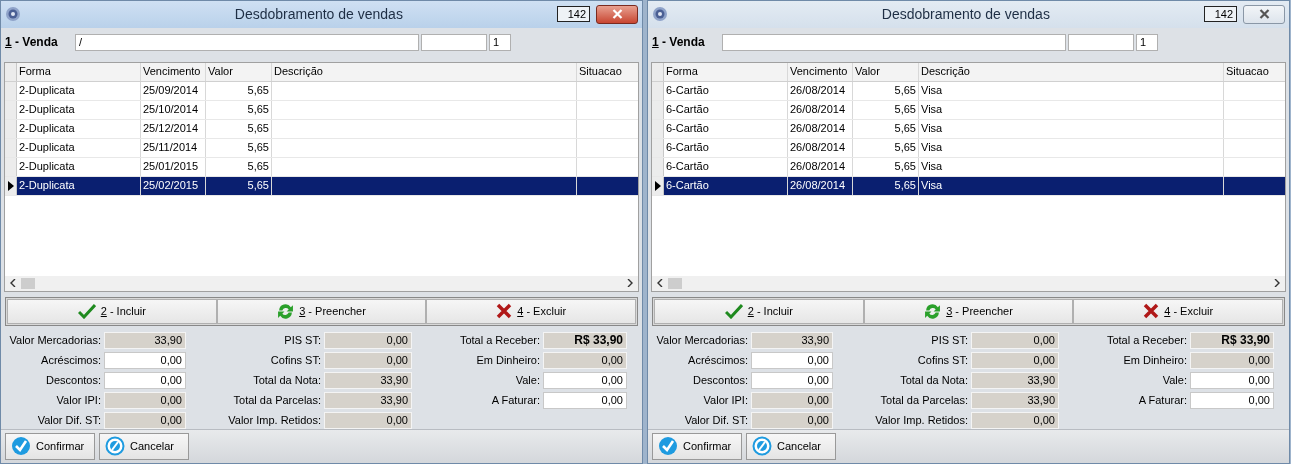 The image size is (1291, 464). What do you see at coordinates (171, 109) in the screenshot?
I see `table-cell: 25/10/2014` at bounding box center [171, 109].